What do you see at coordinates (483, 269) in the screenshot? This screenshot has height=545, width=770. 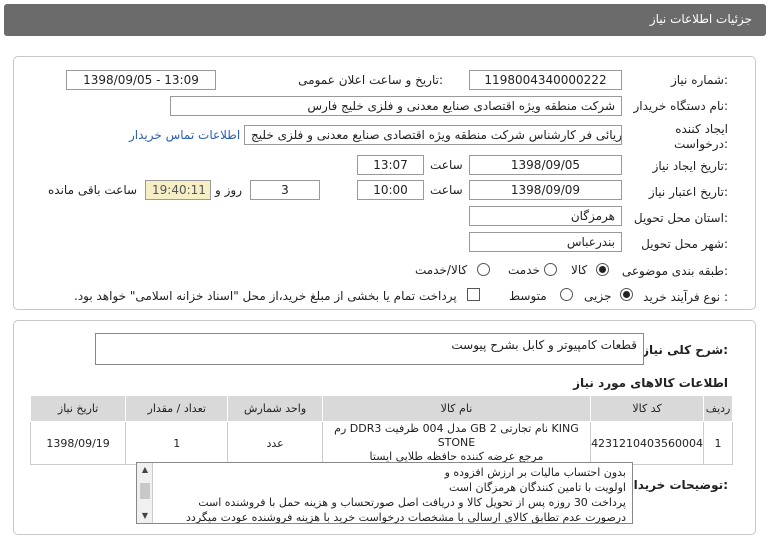 I see `category-radio-goods-service` at bounding box center [483, 269].